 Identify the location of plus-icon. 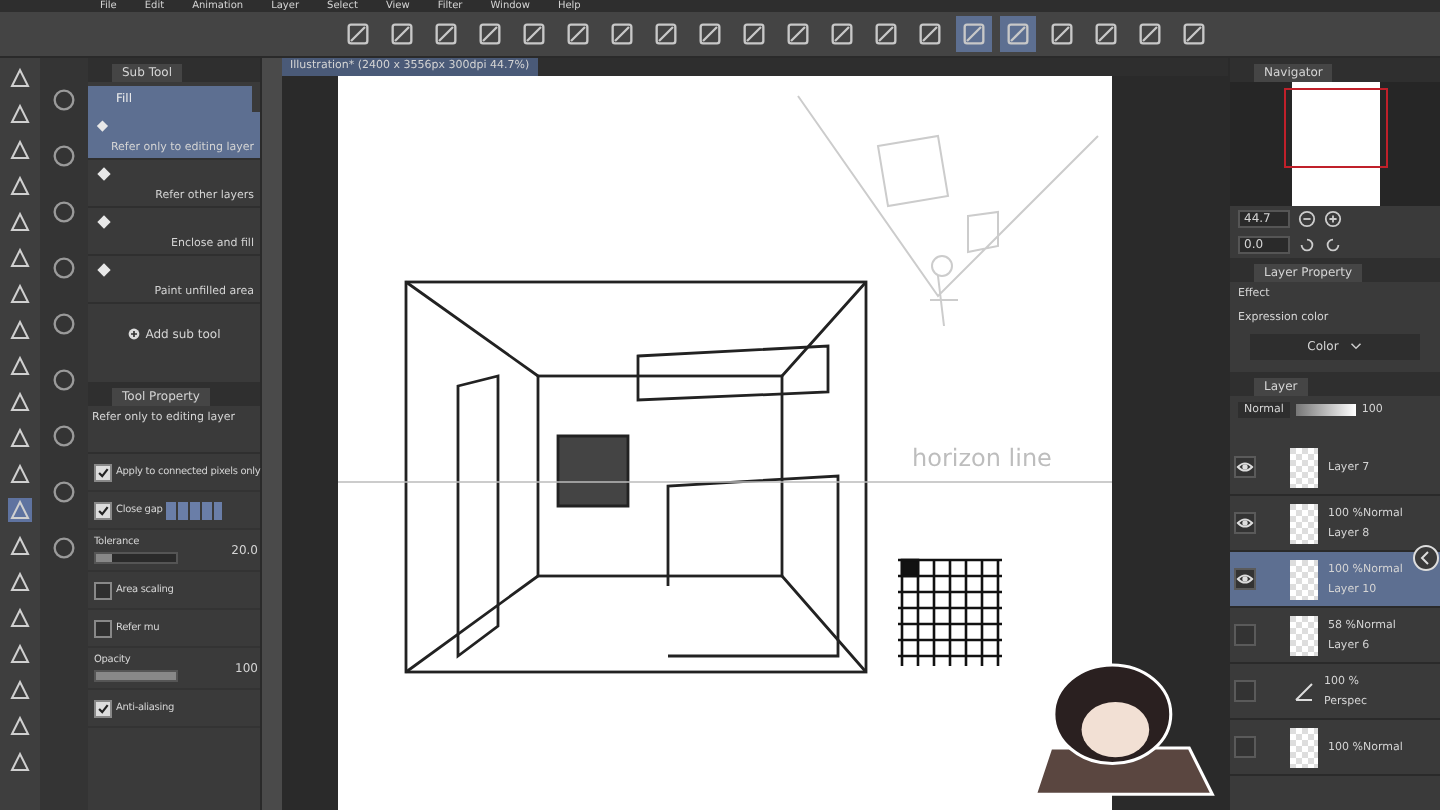
(133, 334).